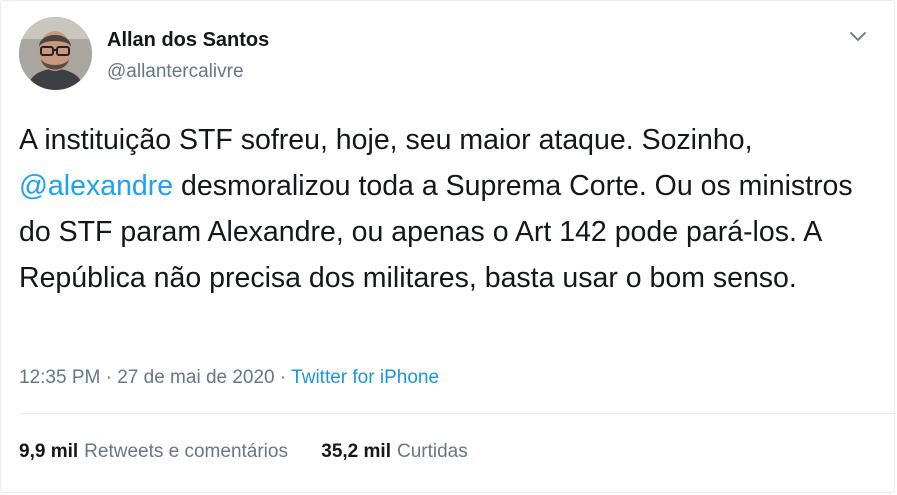 This screenshot has width=897, height=495. Describe the element at coordinates (96, 186) in the screenshot. I see `mention-link: @alexandre` at that location.